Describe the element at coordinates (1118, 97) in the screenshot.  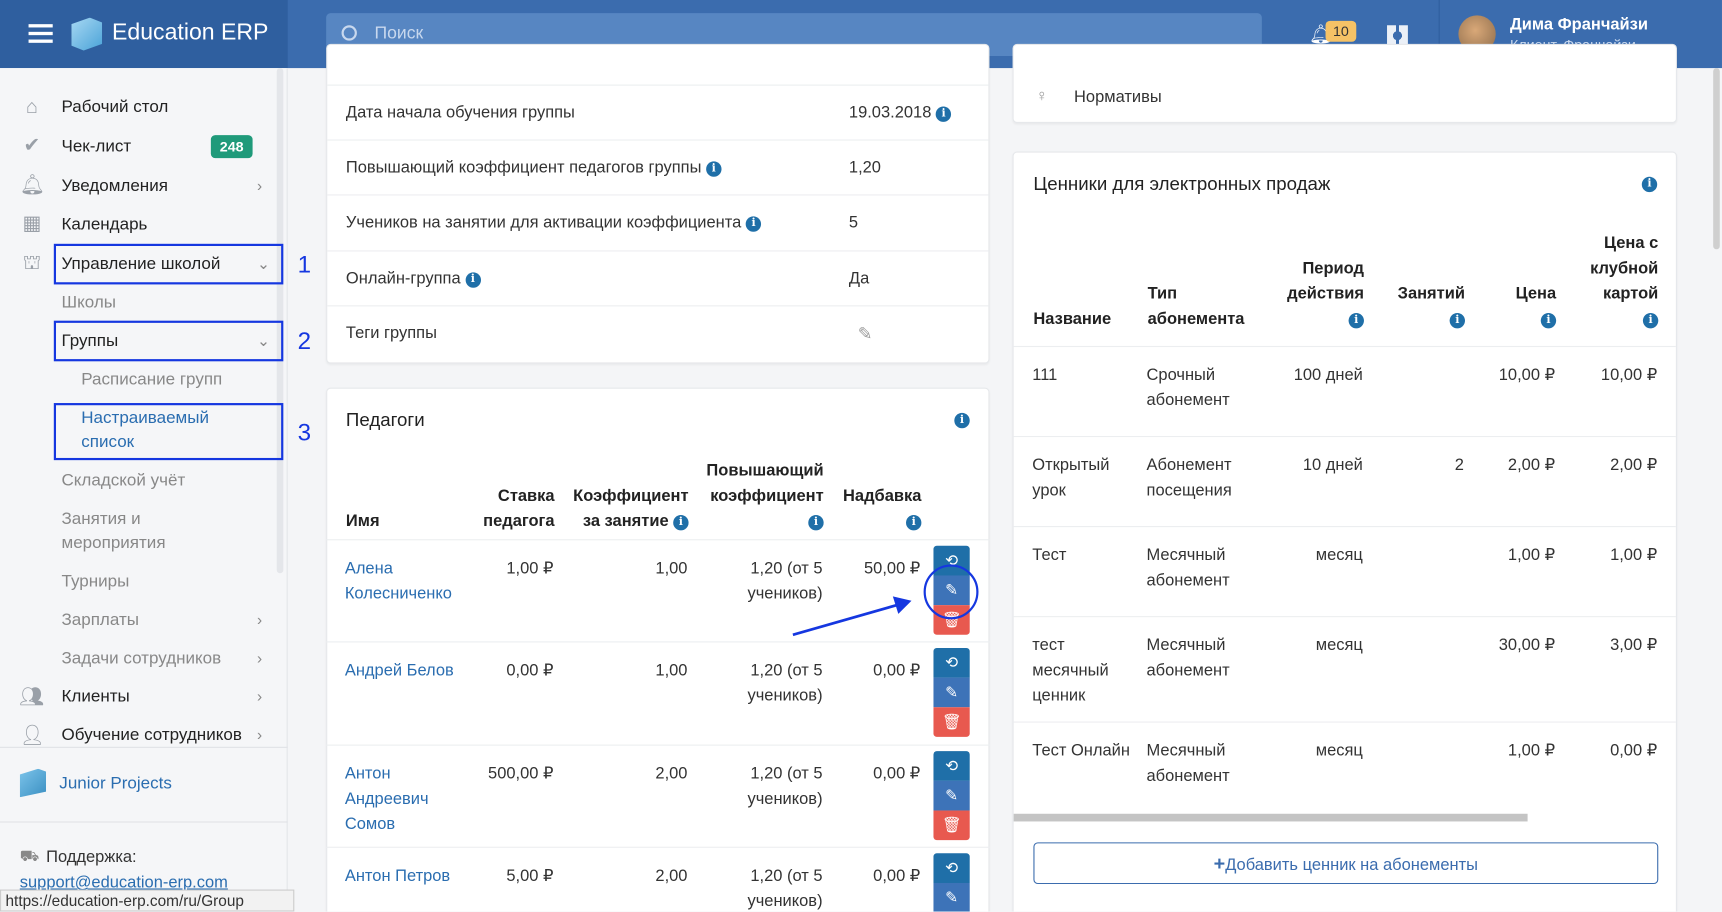
I see `standards-label: Нормативы` at that location.